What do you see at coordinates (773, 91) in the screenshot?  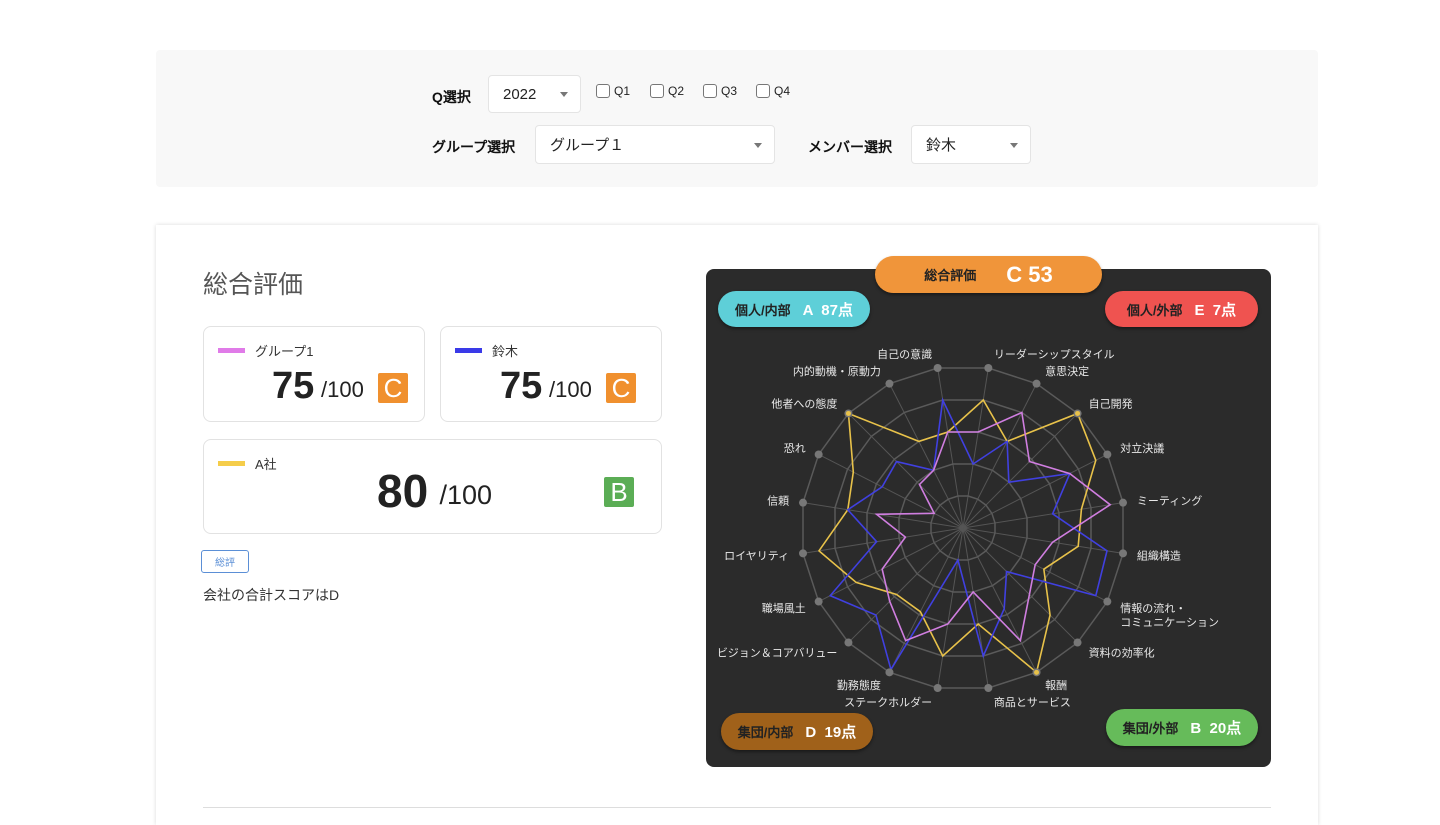 I see `checkbox-q4: Q4` at bounding box center [773, 91].